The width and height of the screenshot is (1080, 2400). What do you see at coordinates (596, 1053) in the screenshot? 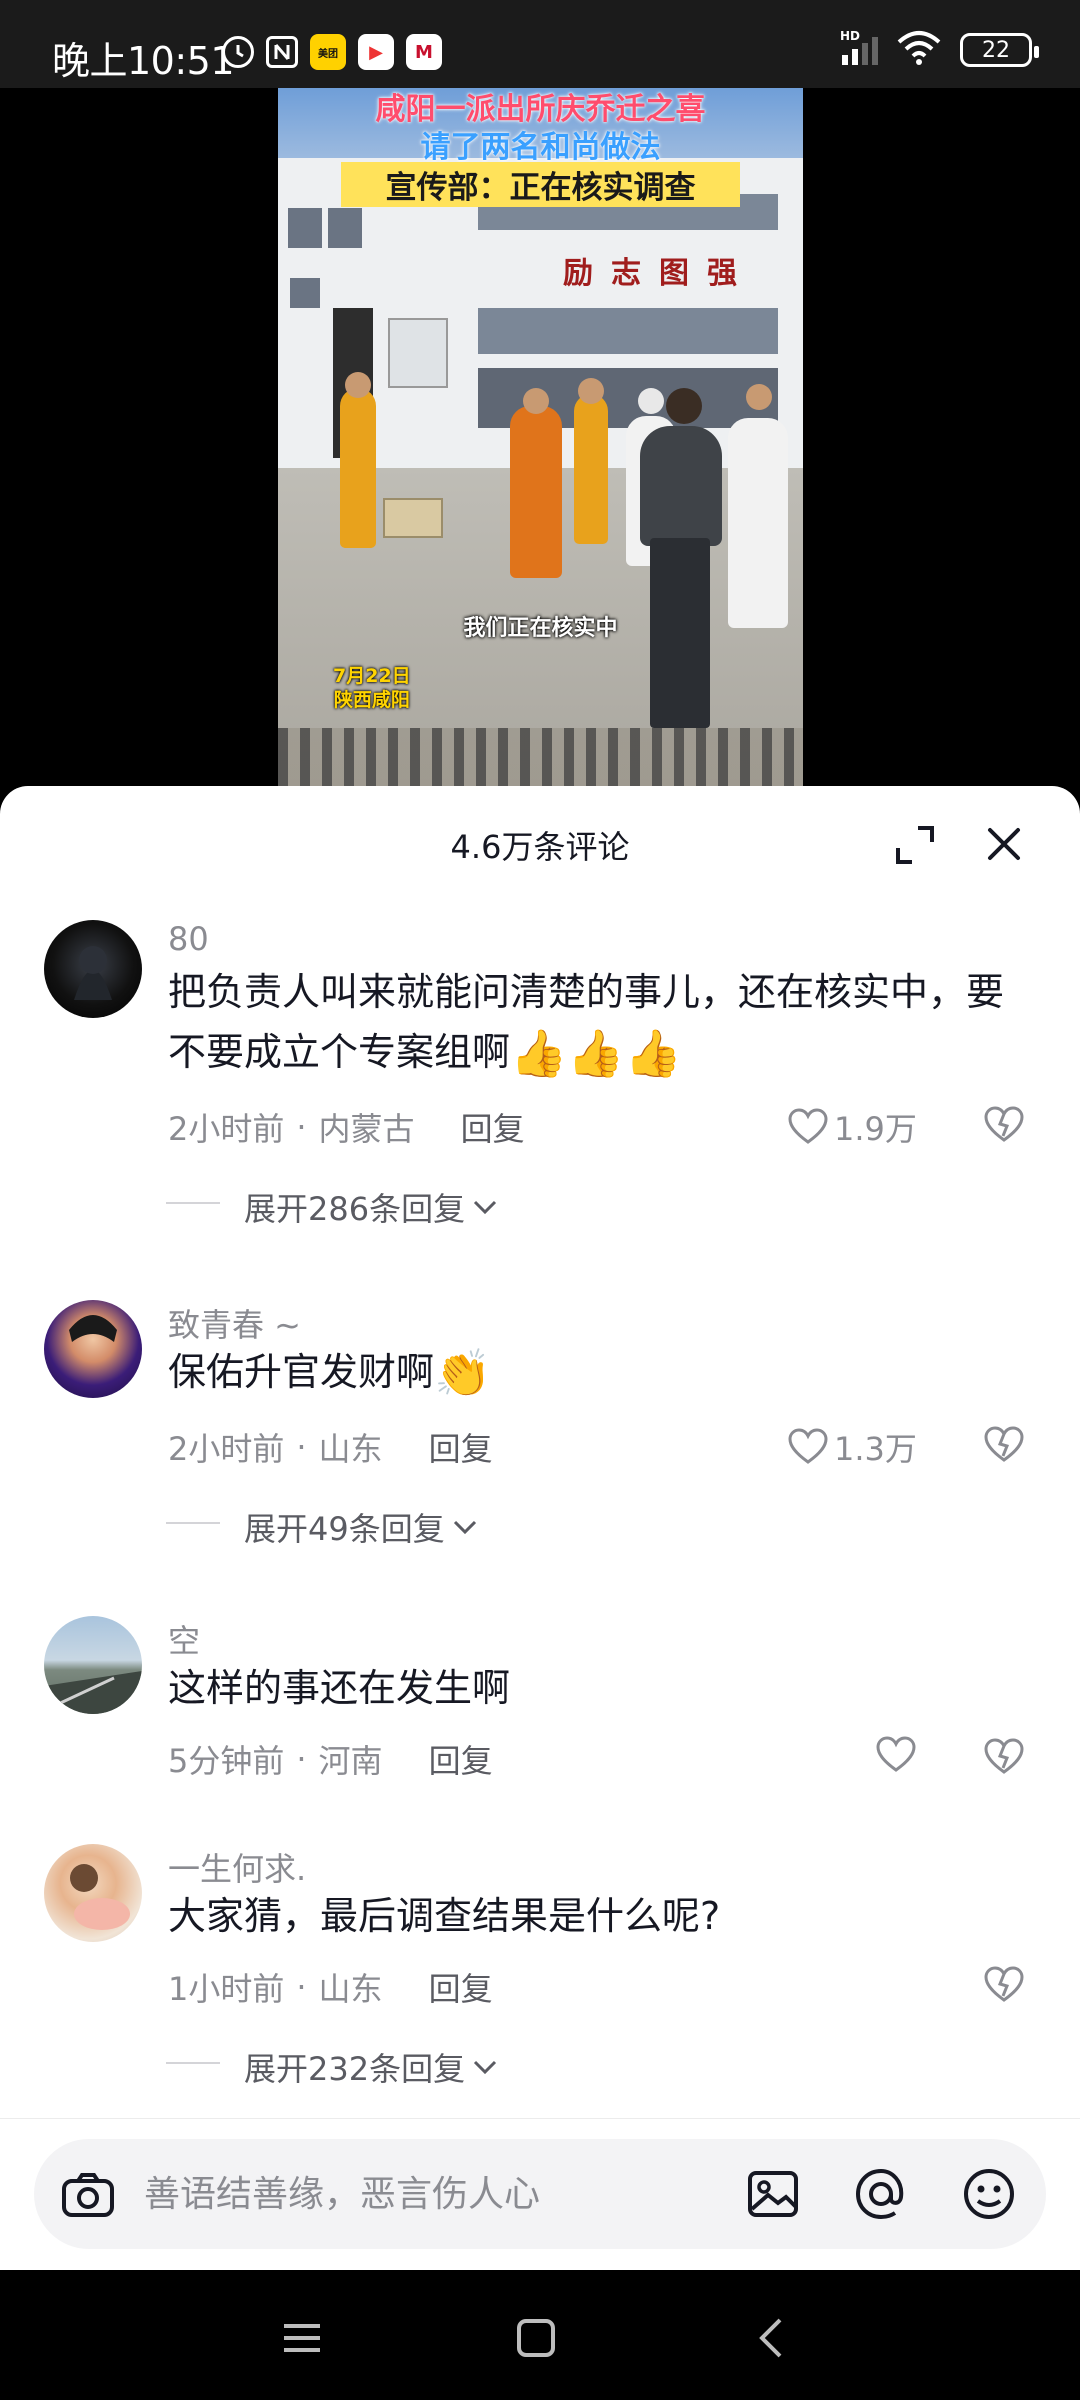
I see `emoji: 👍👍👍` at bounding box center [596, 1053].